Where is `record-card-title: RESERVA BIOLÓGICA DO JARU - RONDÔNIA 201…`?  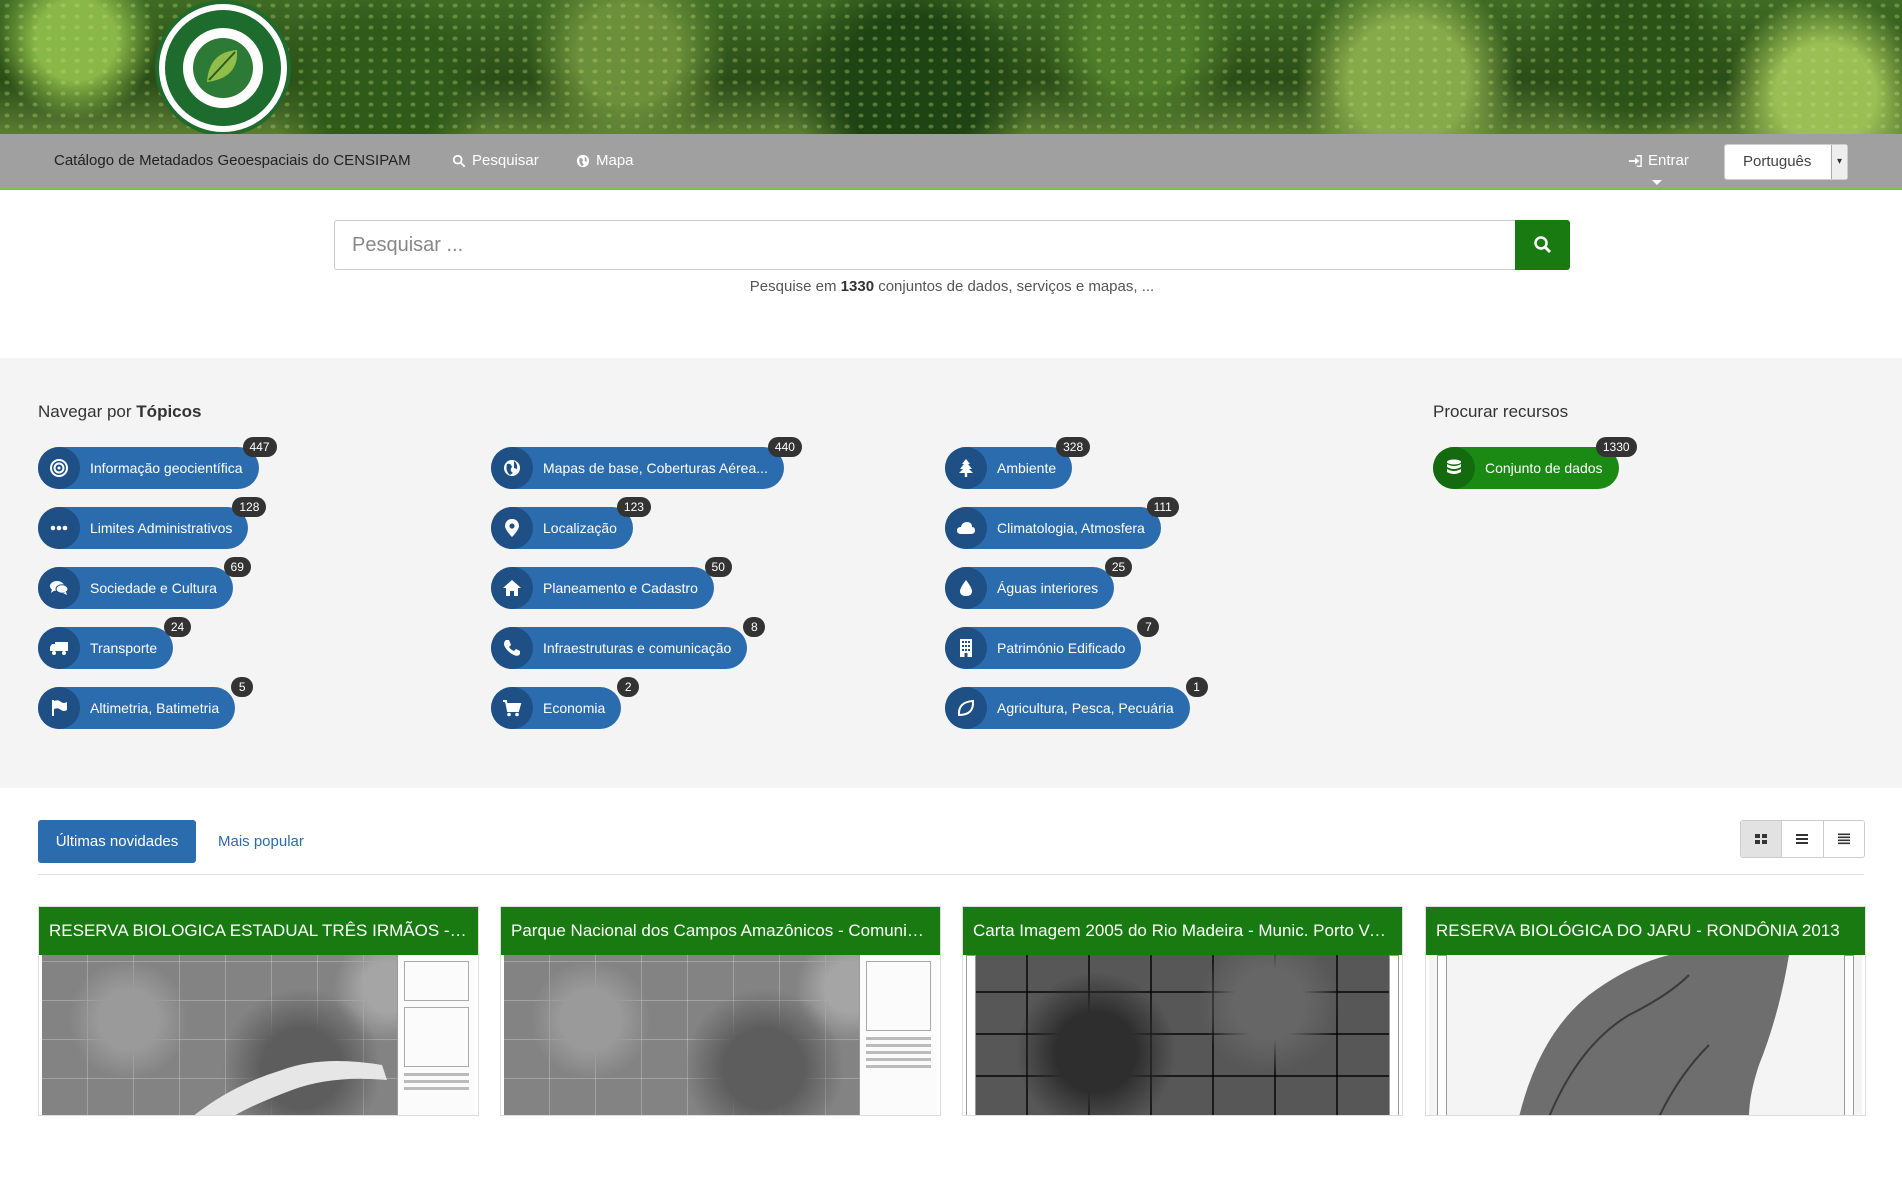
record-card-title: RESERVA BIOLÓGICA DO JARU - RONDÔNIA 201… is located at coordinates (1645, 931).